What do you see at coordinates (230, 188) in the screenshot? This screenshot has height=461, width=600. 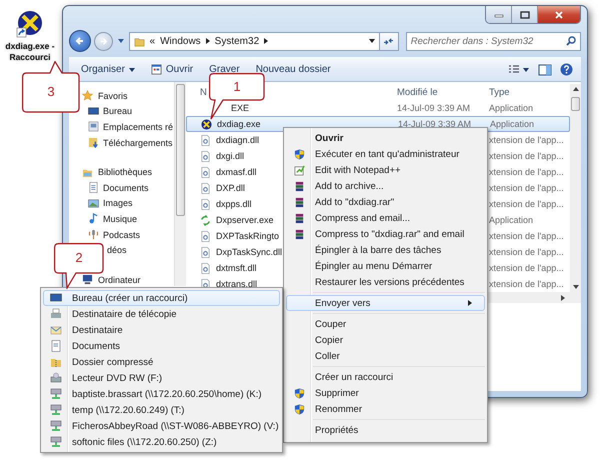 I see `file-name: DXP.dll` at bounding box center [230, 188].